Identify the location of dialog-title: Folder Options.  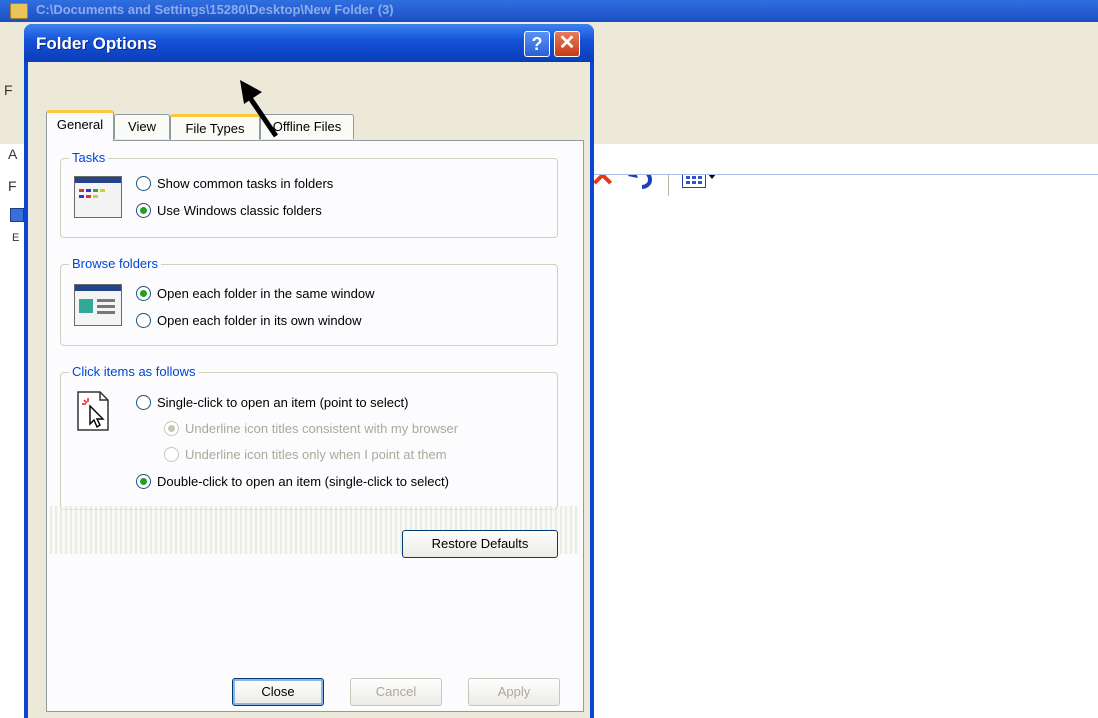
(96, 43).